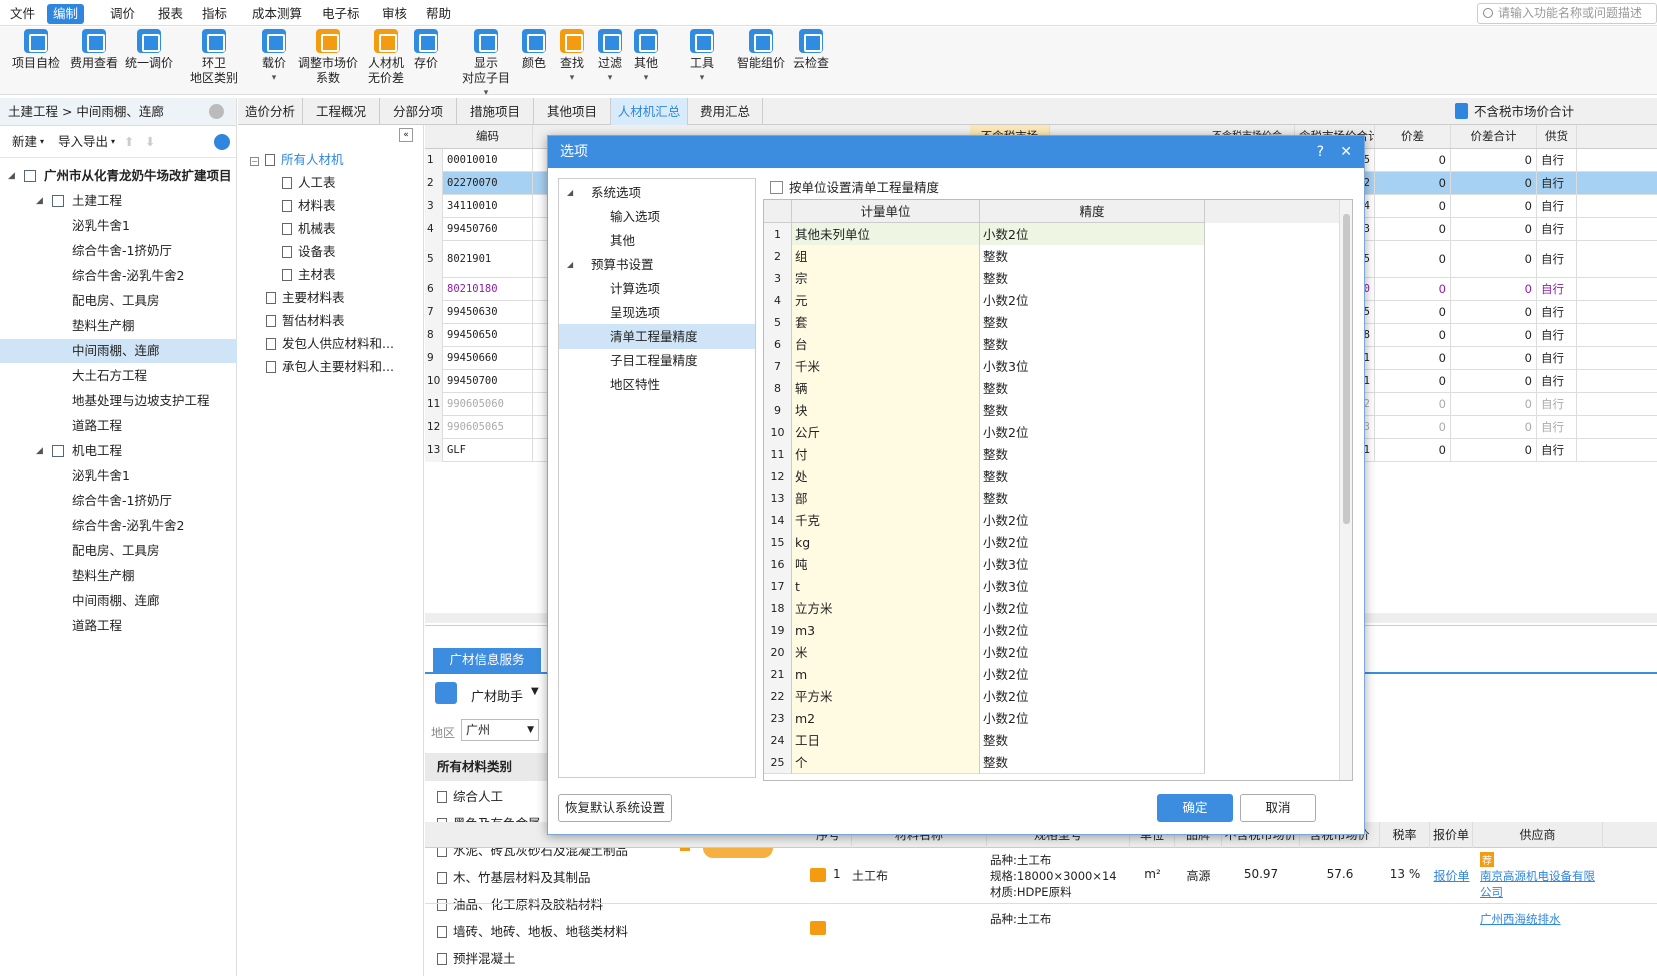 Image resolution: width=1657 pixels, height=976 pixels. I want to click on tab-1: 工程概况, so click(341, 111).